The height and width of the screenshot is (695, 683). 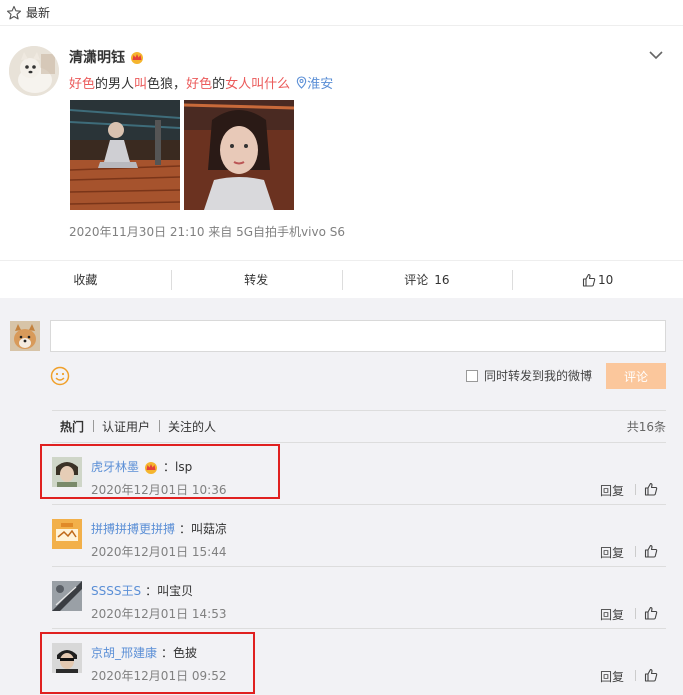 What do you see at coordinates (656, 55) in the screenshot?
I see `chevron-down-icon` at bounding box center [656, 55].